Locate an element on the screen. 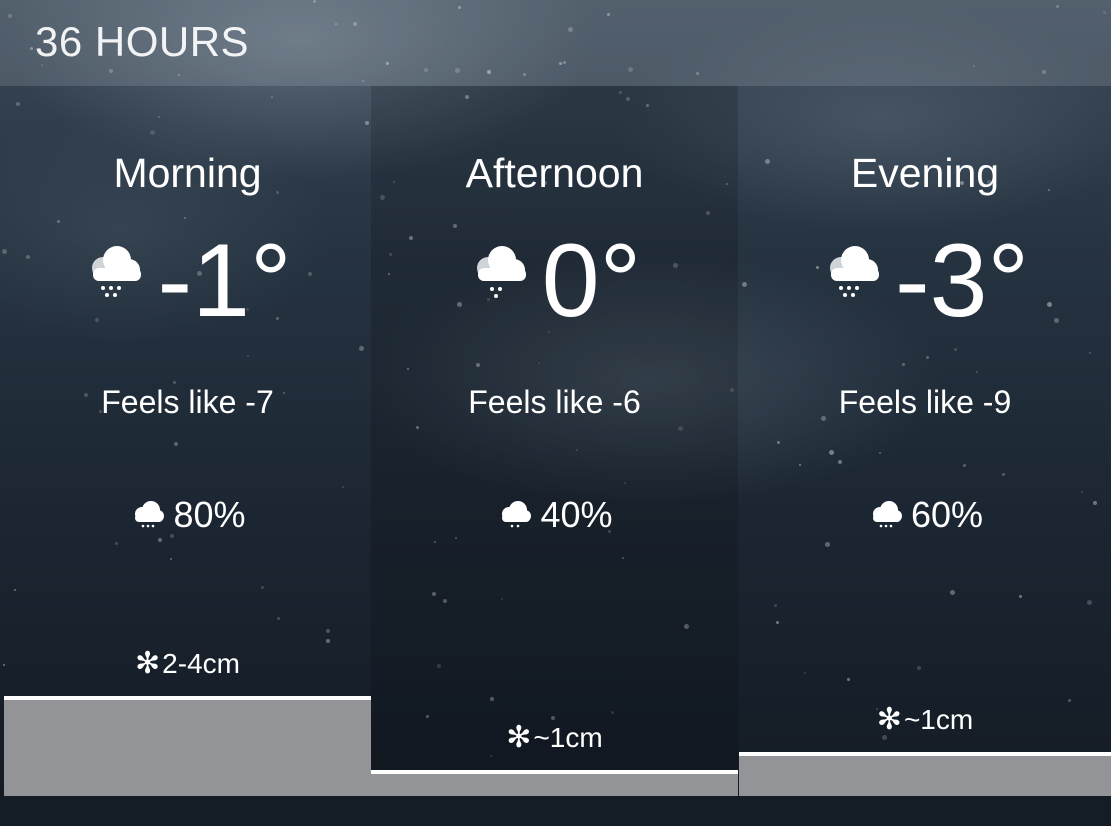 This screenshot has width=1111, height=826. snow-accumulation-value: 2-4cm is located at coordinates (201, 663).